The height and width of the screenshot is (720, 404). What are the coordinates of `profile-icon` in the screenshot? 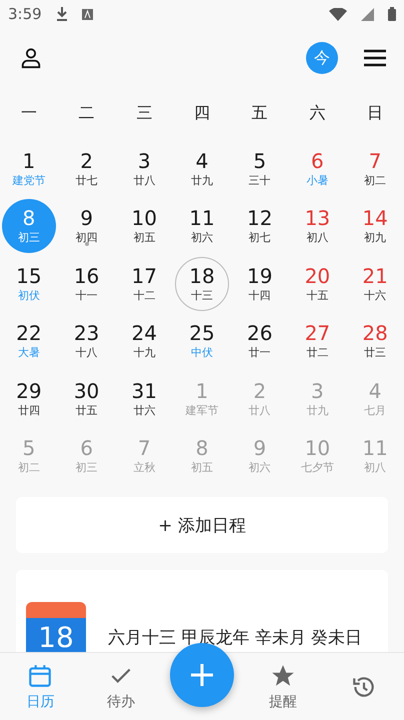 It's located at (31, 58).